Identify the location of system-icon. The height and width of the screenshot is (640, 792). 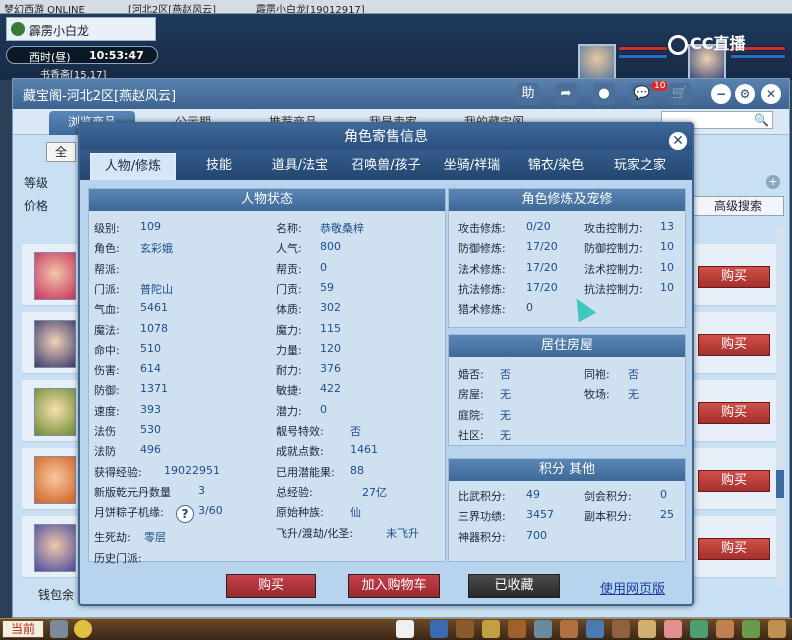
(751, 629).